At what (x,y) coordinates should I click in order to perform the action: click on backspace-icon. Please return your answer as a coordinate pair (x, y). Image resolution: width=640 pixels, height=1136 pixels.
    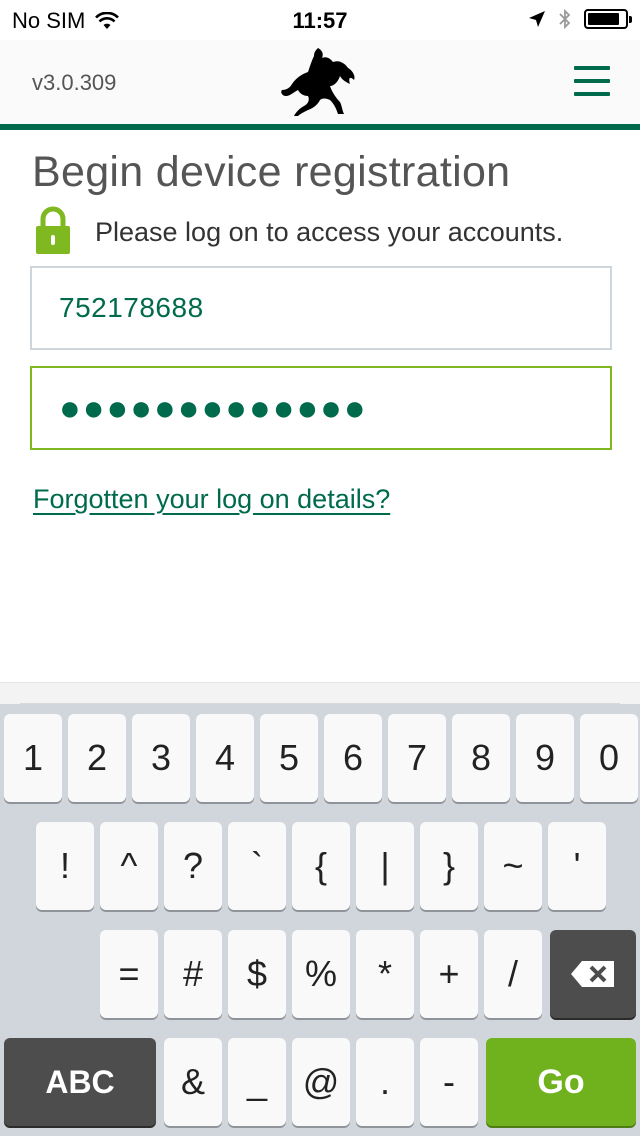
    Looking at the image, I should click on (592, 974).